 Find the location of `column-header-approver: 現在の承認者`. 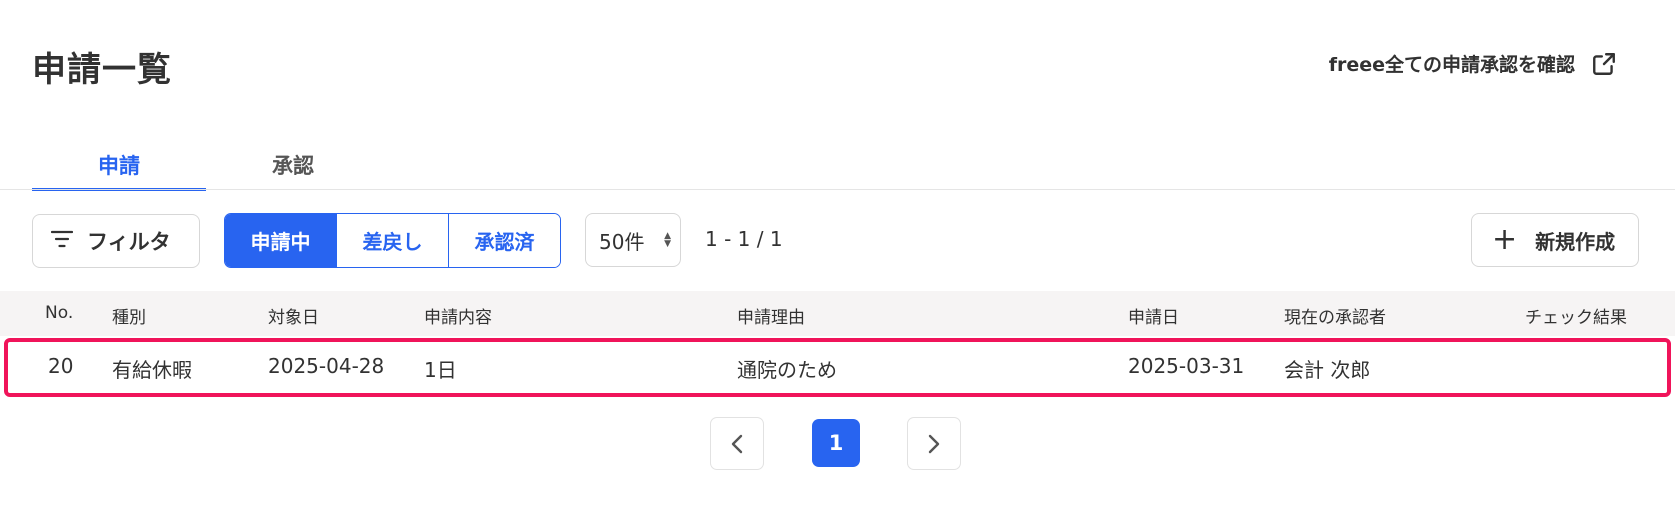

column-header-approver: 現在の承認者 is located at coordinates (1335, 318).